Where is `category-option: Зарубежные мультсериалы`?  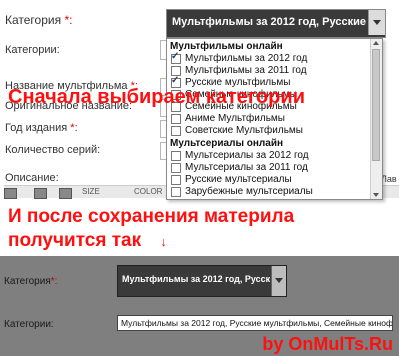
category-option: Зарубежные мультсериалы is located at coordinates (268, 192).